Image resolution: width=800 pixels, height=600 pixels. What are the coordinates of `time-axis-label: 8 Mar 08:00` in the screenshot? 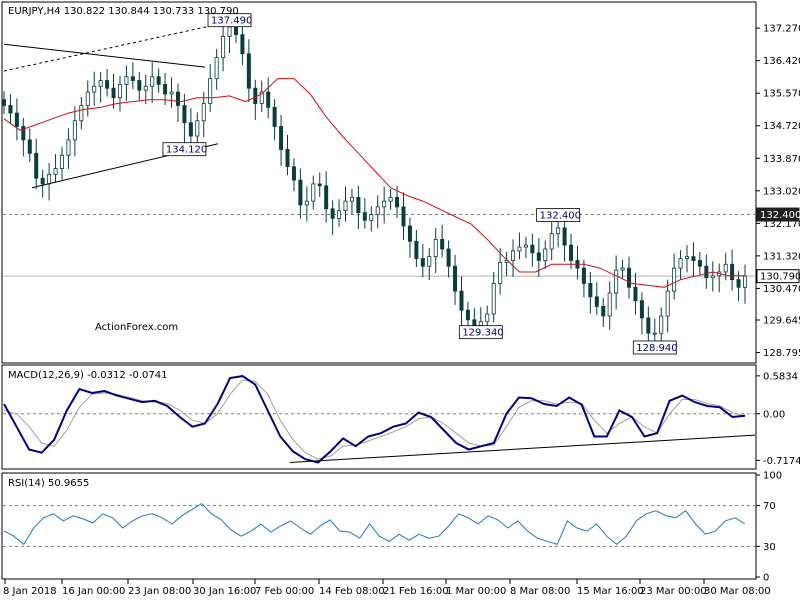 It's located at (540, 591).